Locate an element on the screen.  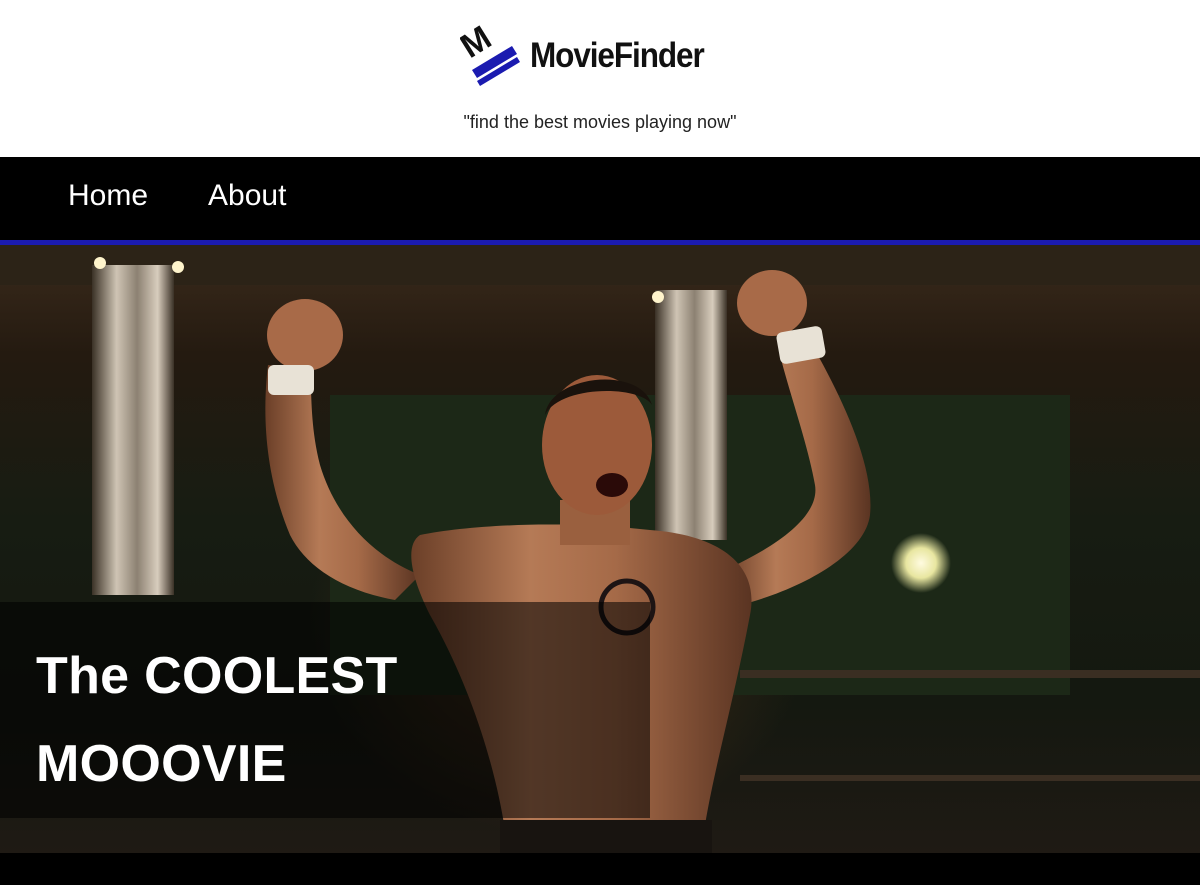
main-nav: Home About is located at coordinates (600, 198).